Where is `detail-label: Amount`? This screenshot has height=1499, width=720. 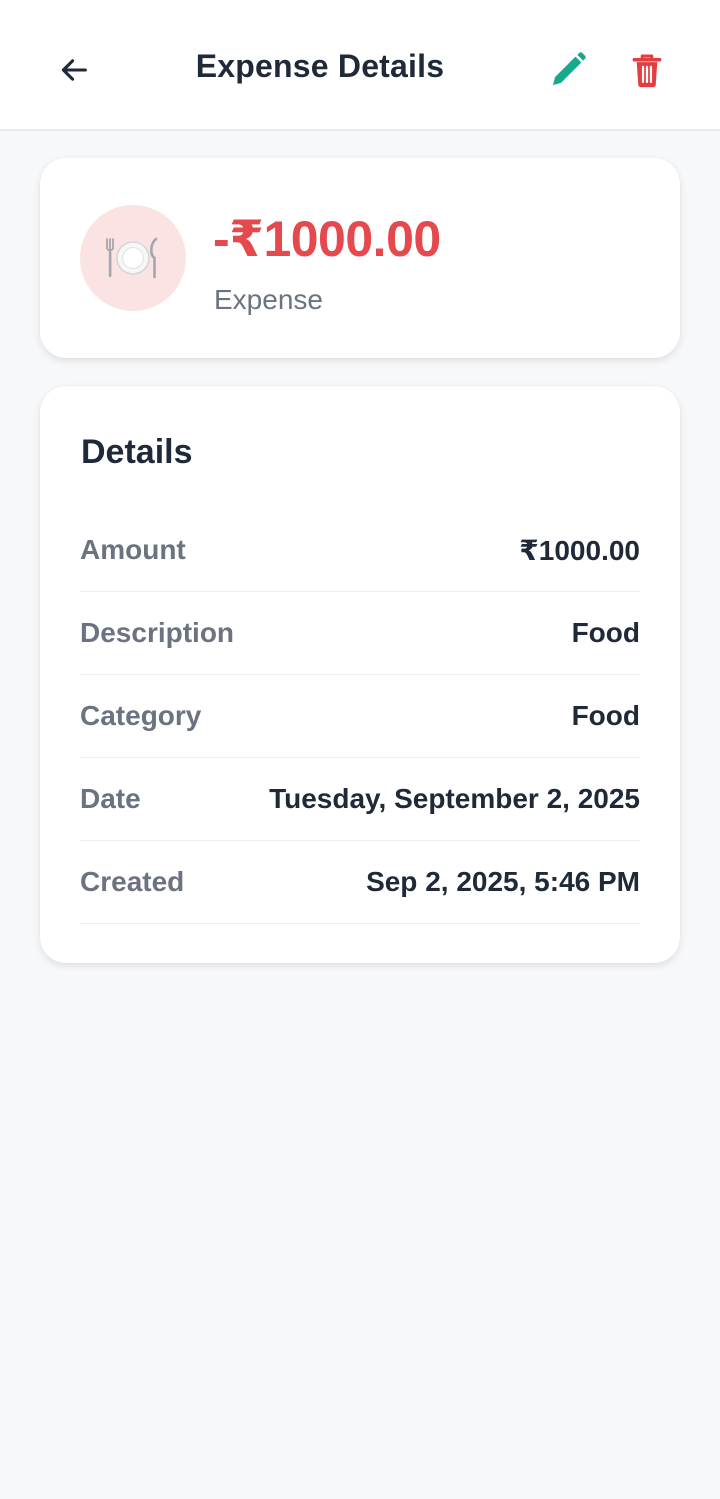
detail-label: Amount is located at coordinates (133, 549).